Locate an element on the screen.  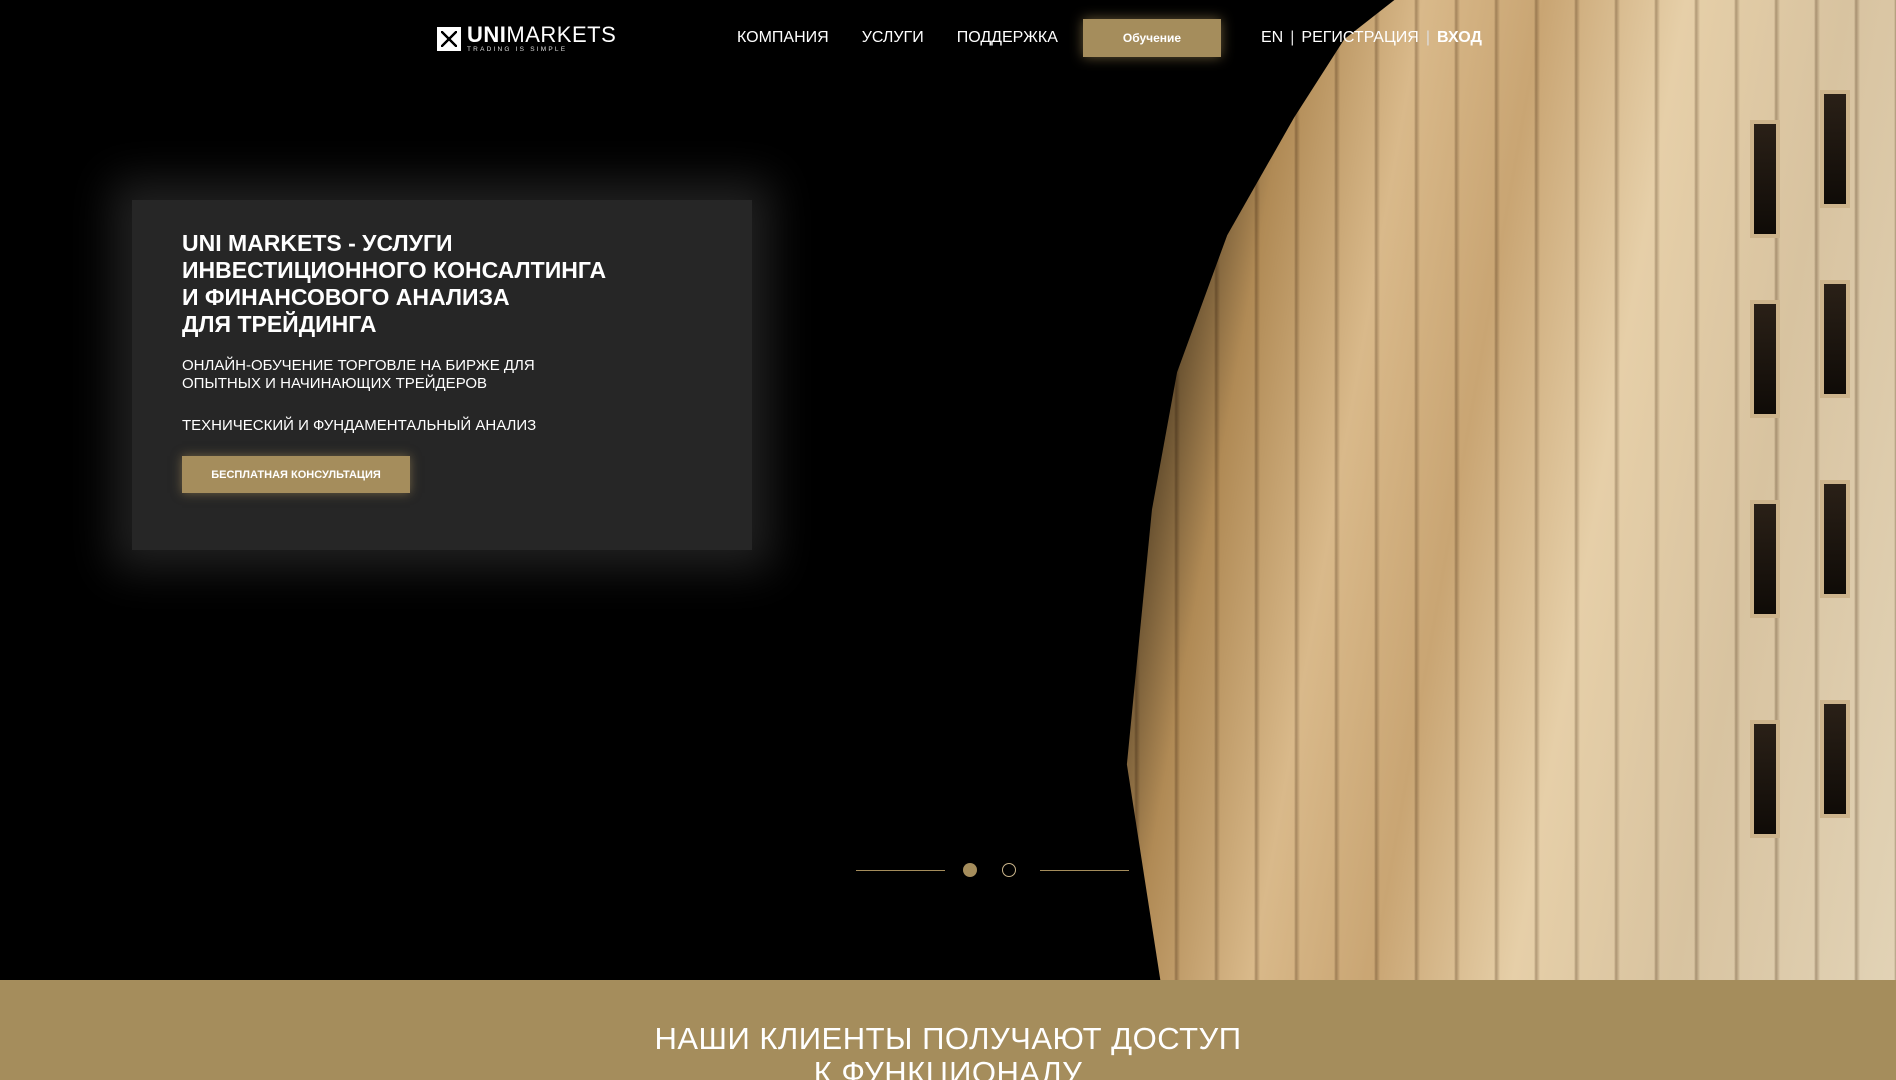
slider-line-right is located at coordinates (1084, 870).